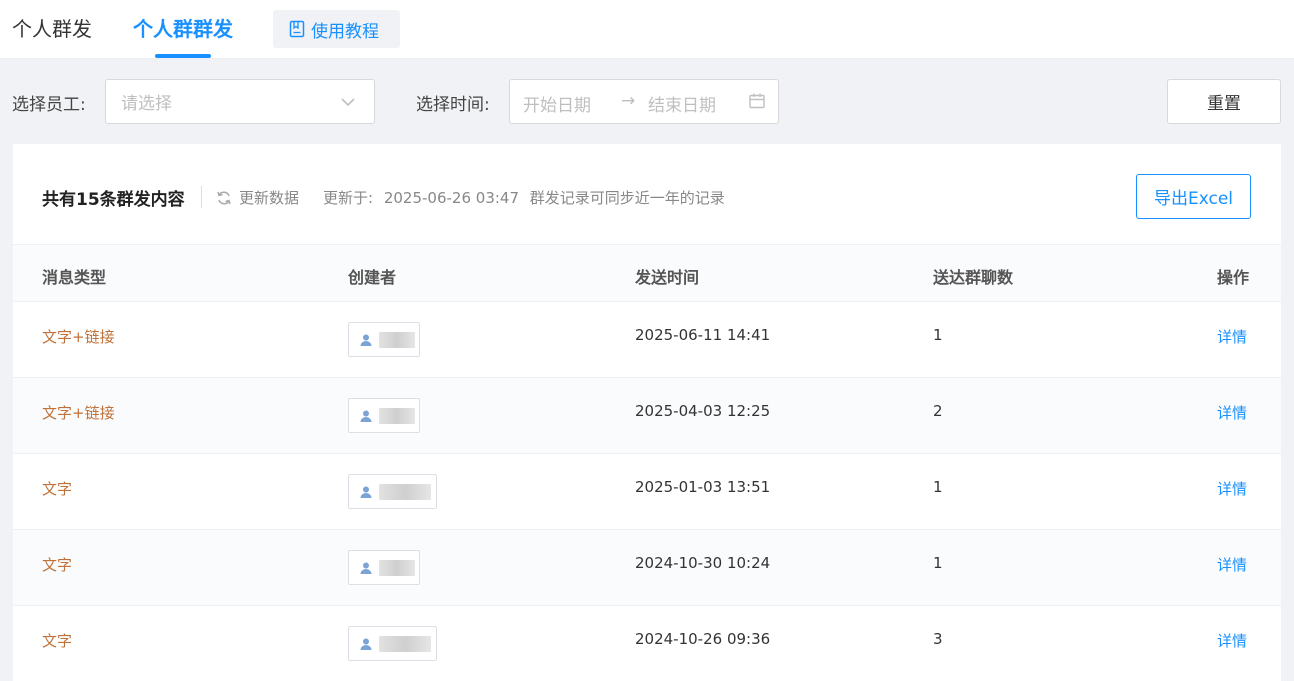 The image size is (1294, 681). I want to click on total-count-text: 共有15条群发内容, so click(113, 200).